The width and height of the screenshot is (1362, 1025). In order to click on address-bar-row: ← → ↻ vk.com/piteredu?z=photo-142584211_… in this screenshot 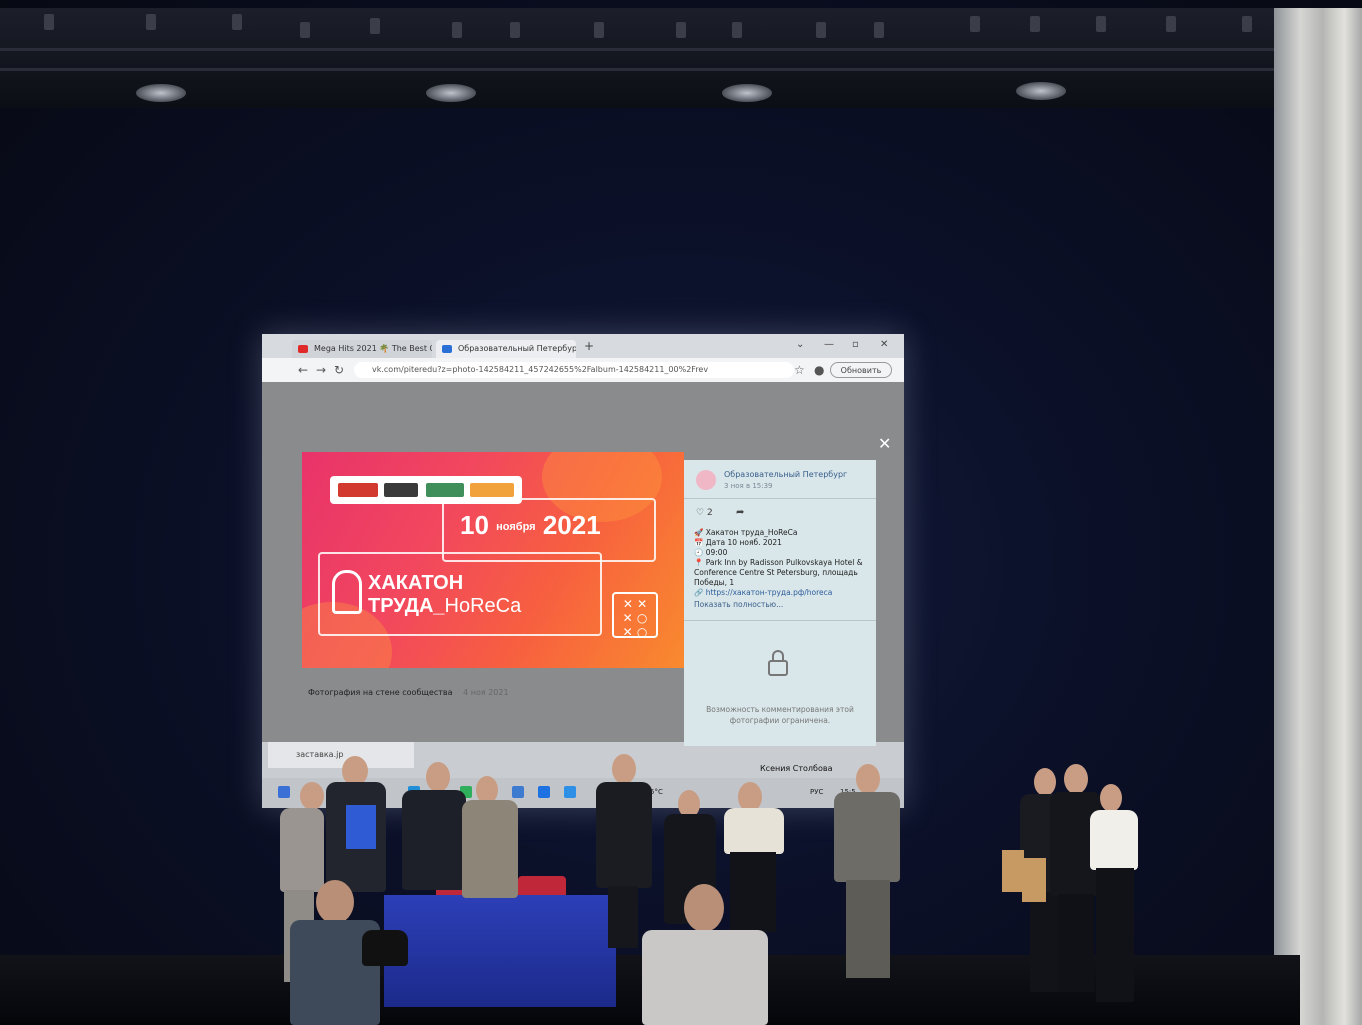, I will do `click(583, 370)`.